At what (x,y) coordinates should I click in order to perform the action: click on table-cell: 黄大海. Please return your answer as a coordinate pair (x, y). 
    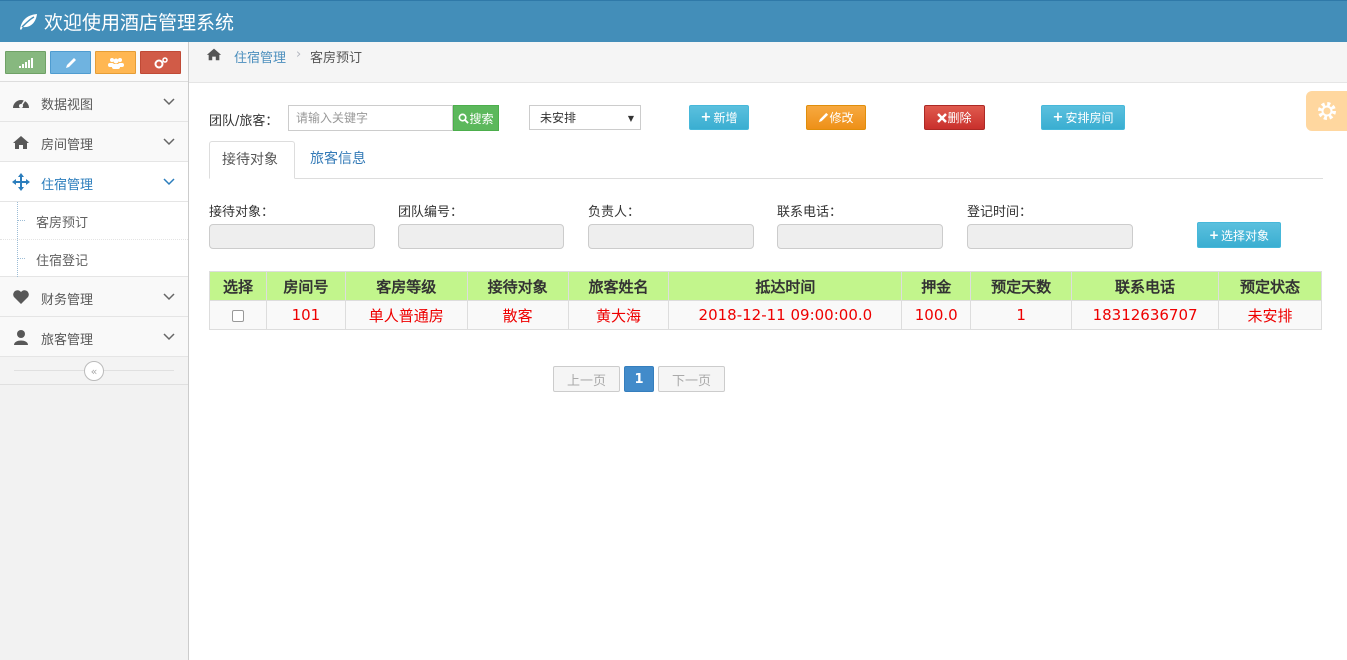
    Looking at the image, I should click on (618, 315).